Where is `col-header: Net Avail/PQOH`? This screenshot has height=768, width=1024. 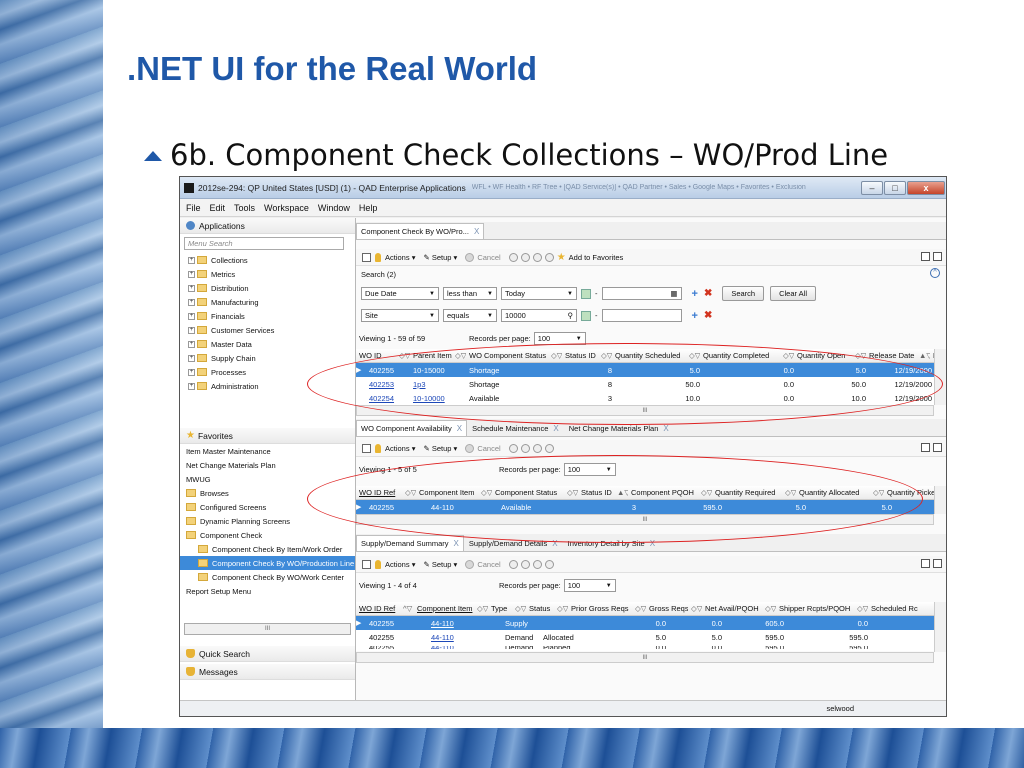
col-header: Net Avail/PQOH is located at coordinates (732, 608).